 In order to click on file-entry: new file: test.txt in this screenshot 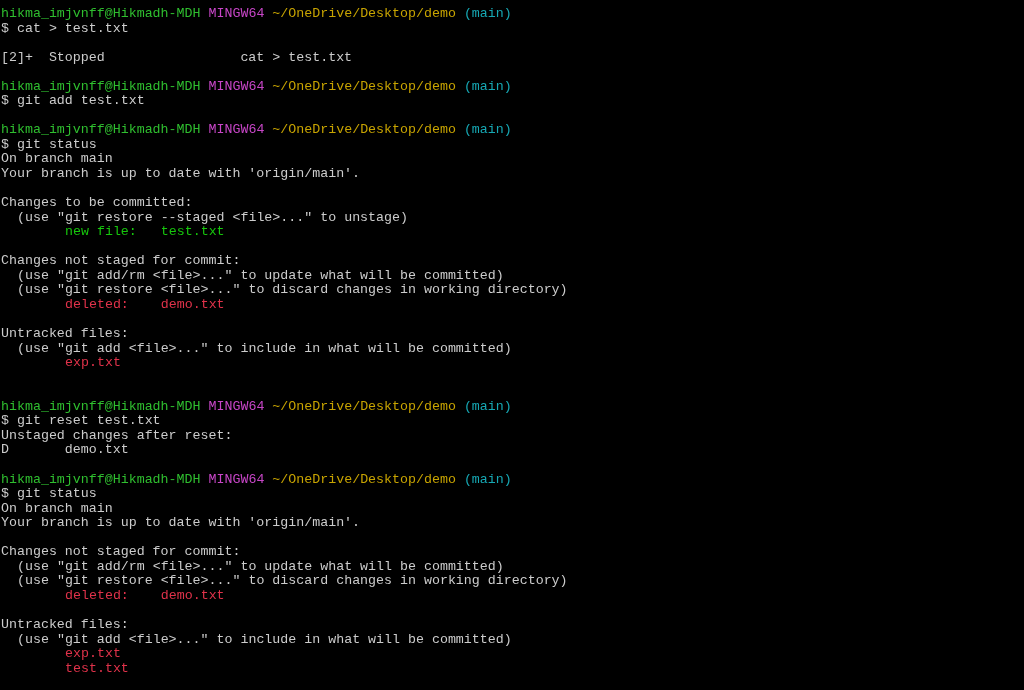, I will do `click(145, 232)`.